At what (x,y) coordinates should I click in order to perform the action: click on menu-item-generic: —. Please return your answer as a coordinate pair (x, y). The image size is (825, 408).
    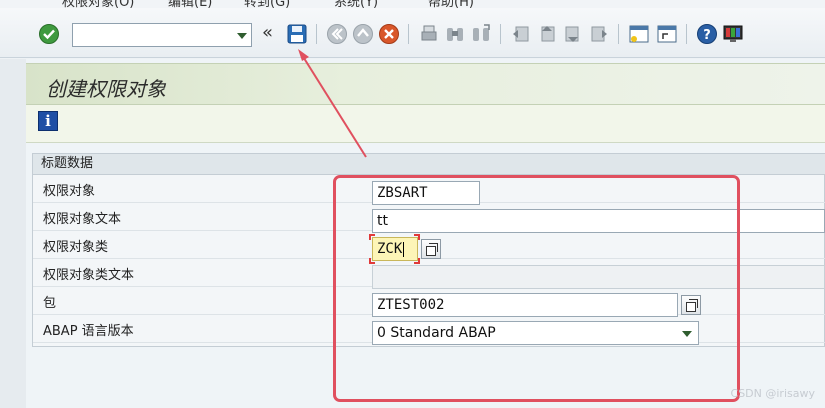
    Looking at the image, I should click on (12, 3).